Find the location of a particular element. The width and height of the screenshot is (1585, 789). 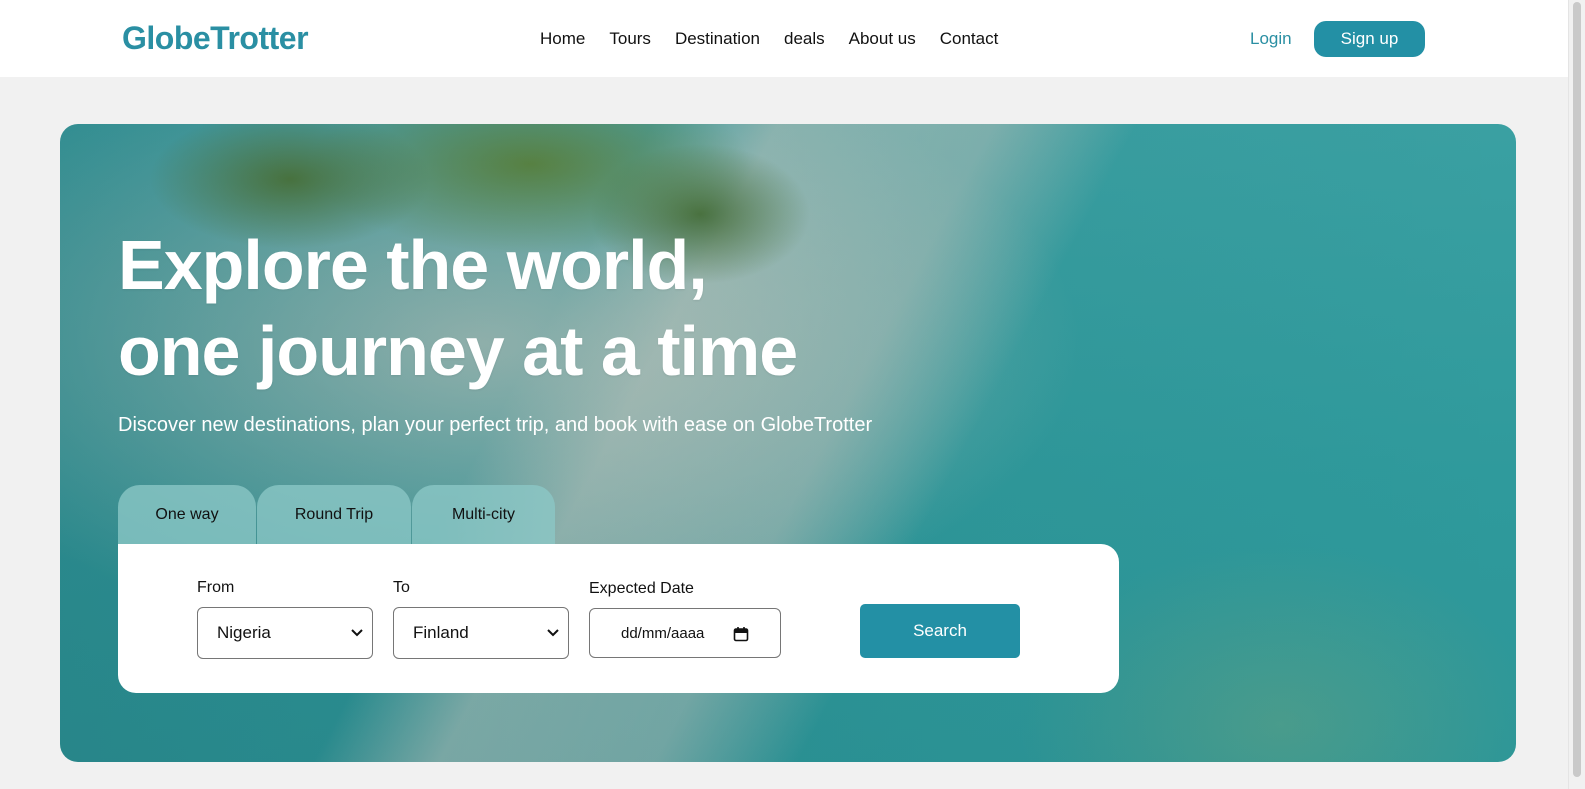

nav-link-destination: Destination is located at coordinates (717, 39).